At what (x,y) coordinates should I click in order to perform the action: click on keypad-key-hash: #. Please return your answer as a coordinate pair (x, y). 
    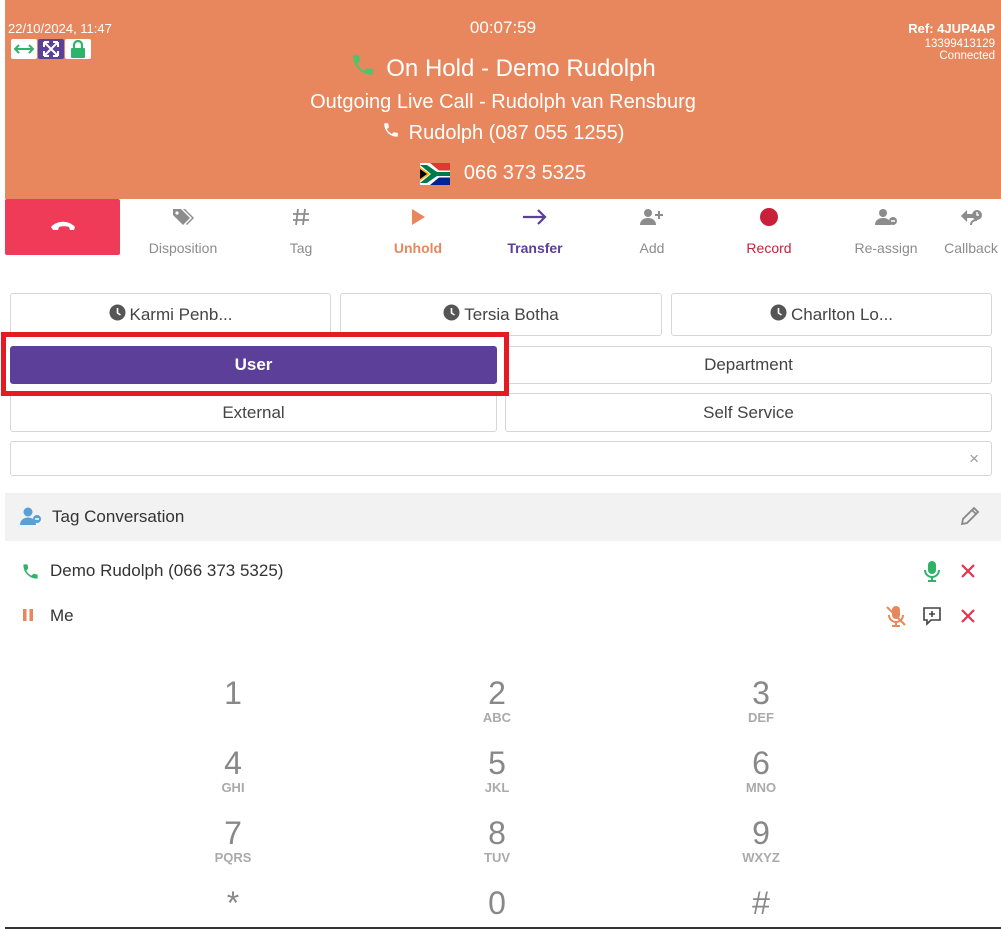
    Looking at the image, I should click on (761, 903).